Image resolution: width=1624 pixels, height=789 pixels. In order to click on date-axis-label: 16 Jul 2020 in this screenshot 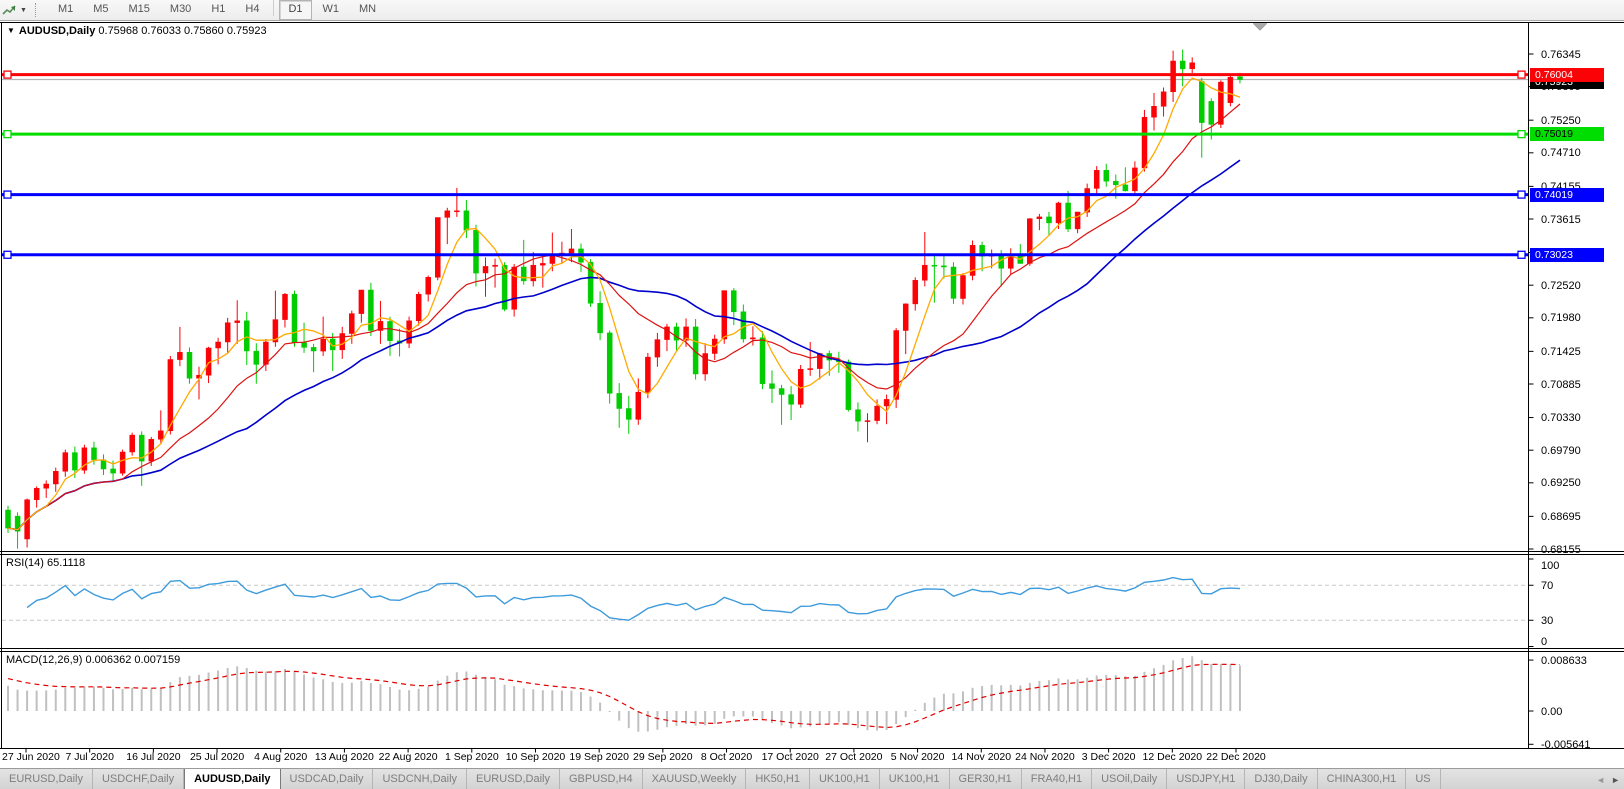, I will do `click(153, 757)`.